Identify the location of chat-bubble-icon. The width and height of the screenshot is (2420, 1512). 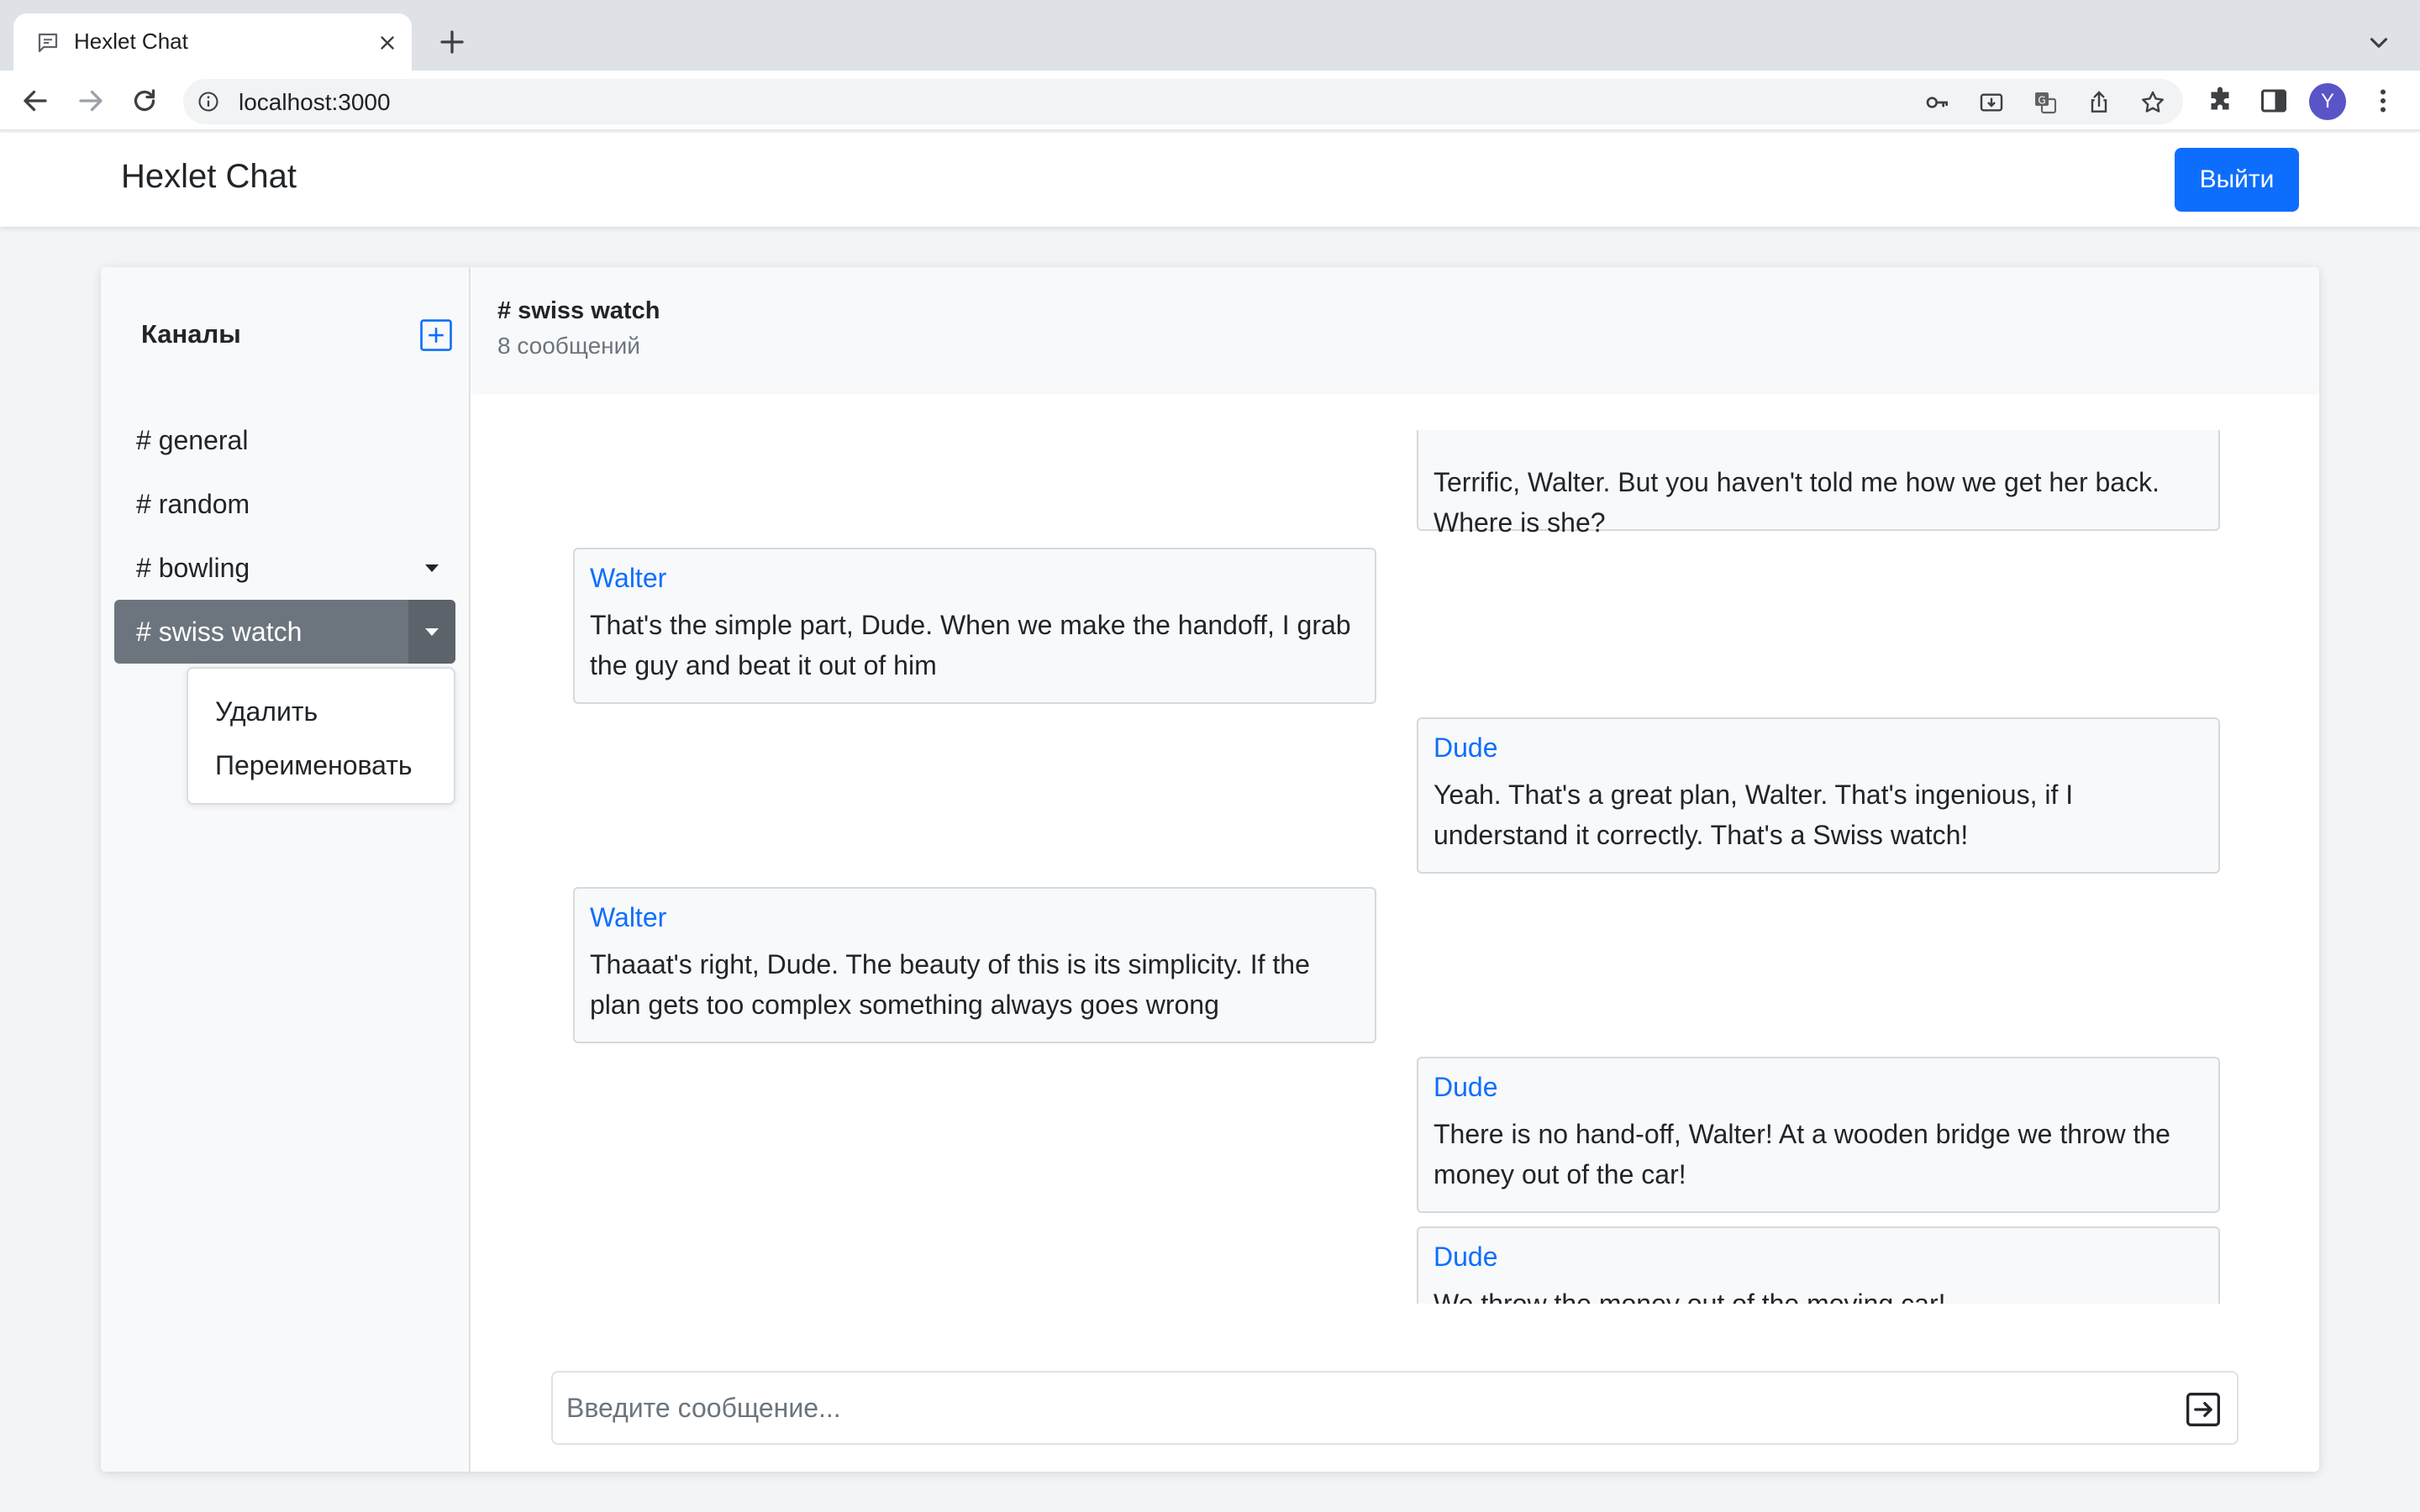
(48, 43).